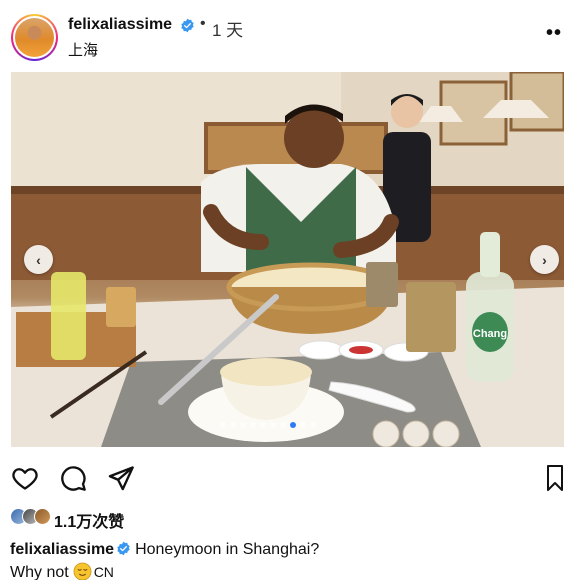 This screenshot has height=580, width=564. What do you see at coordinates (282, 34) in the screenshot?
I see `post-header: felixaliassime • 1 天 上海 ••` at bounding box center [282, 34].